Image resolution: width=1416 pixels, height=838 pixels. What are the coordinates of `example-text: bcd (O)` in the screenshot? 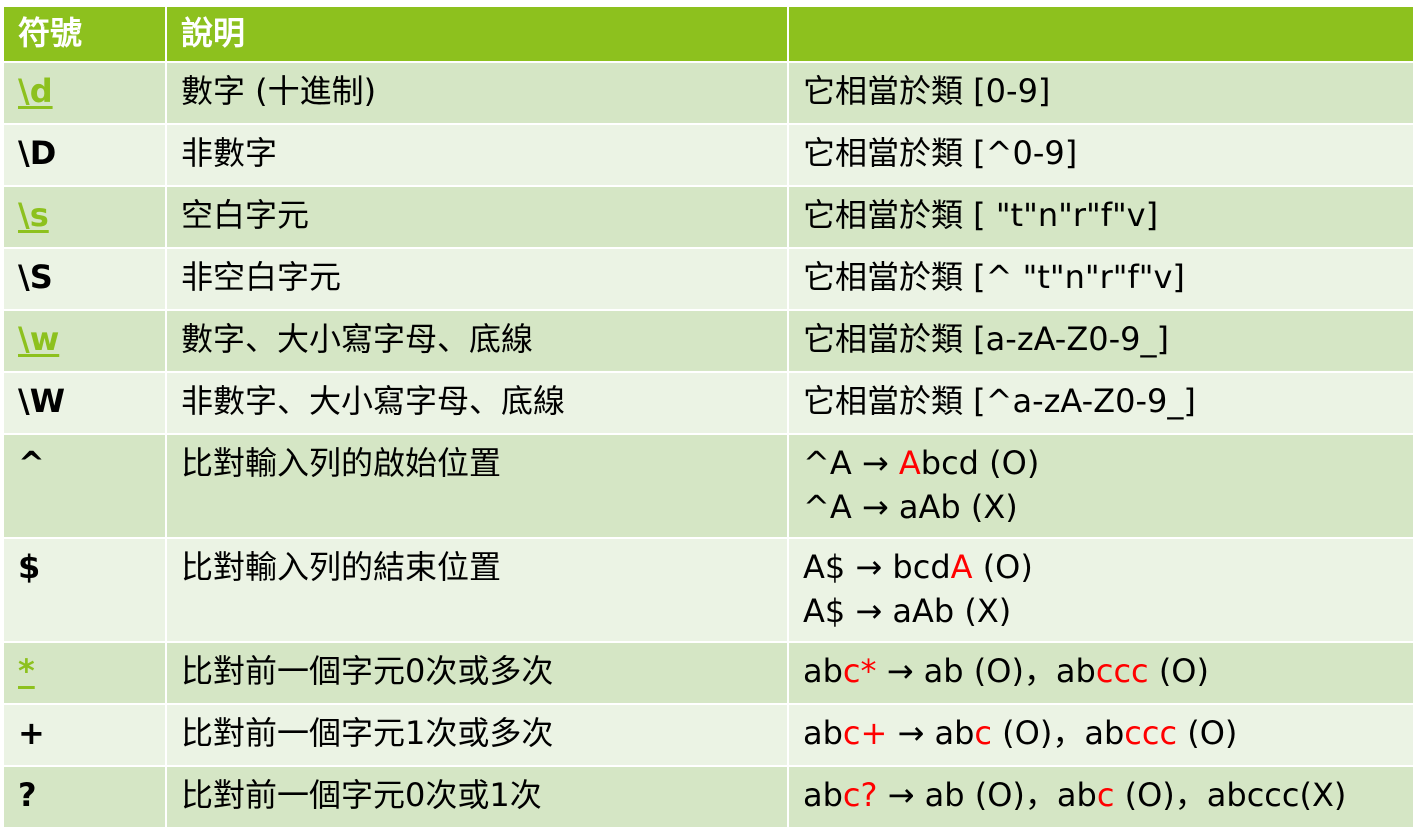 It's located at (980, 463).